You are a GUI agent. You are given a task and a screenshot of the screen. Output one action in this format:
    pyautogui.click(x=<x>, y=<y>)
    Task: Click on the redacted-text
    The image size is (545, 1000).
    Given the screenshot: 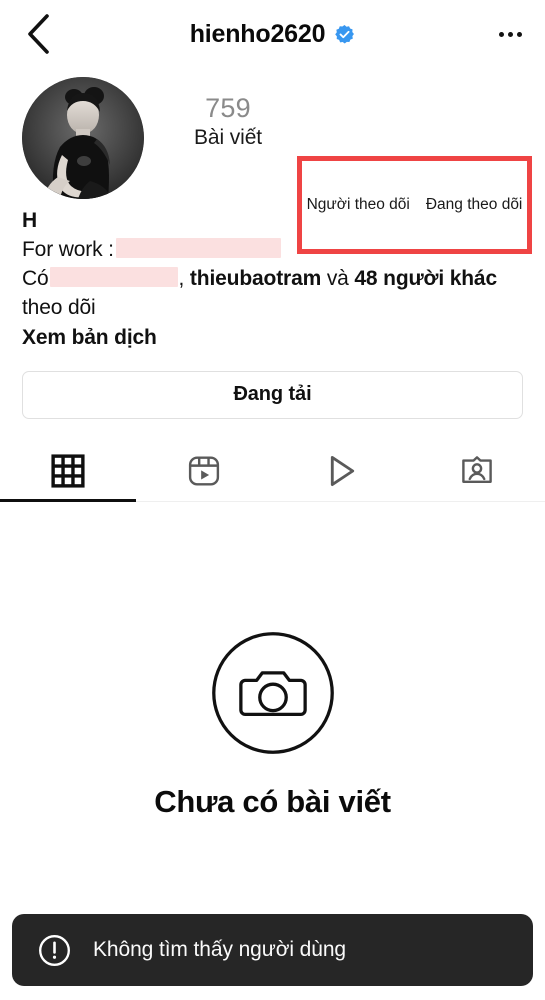 What is the action you would take?
    pyautogui.click(x=198, y=248)
    